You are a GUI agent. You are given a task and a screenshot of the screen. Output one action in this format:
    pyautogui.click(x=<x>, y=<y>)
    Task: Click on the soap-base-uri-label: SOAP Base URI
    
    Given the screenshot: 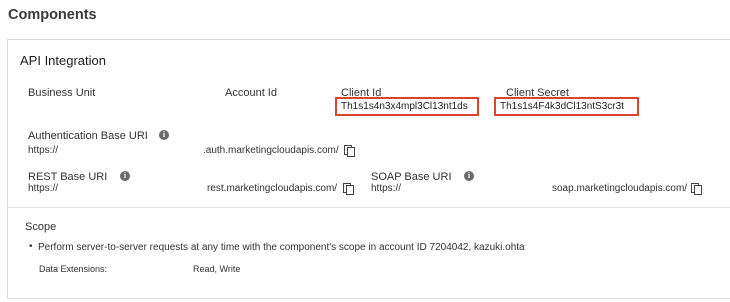 What is the action you would take?
    pyautogui.click(x=411, y=177)
    